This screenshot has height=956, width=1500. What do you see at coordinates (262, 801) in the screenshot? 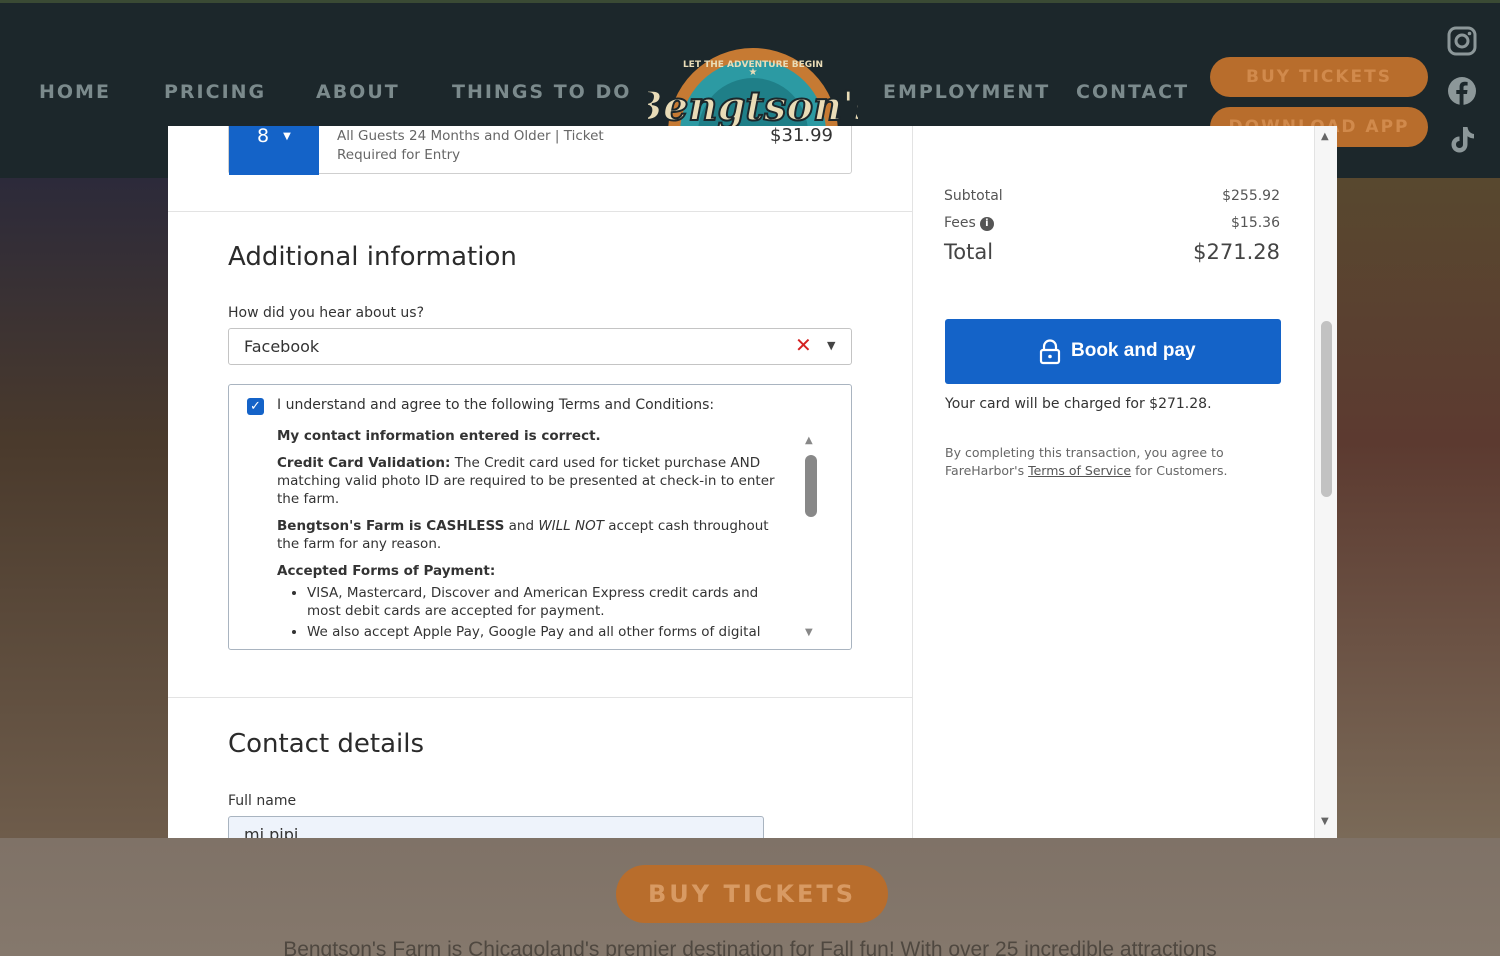
I see `full-name-label: Full name` at bounding box center [262, 801].